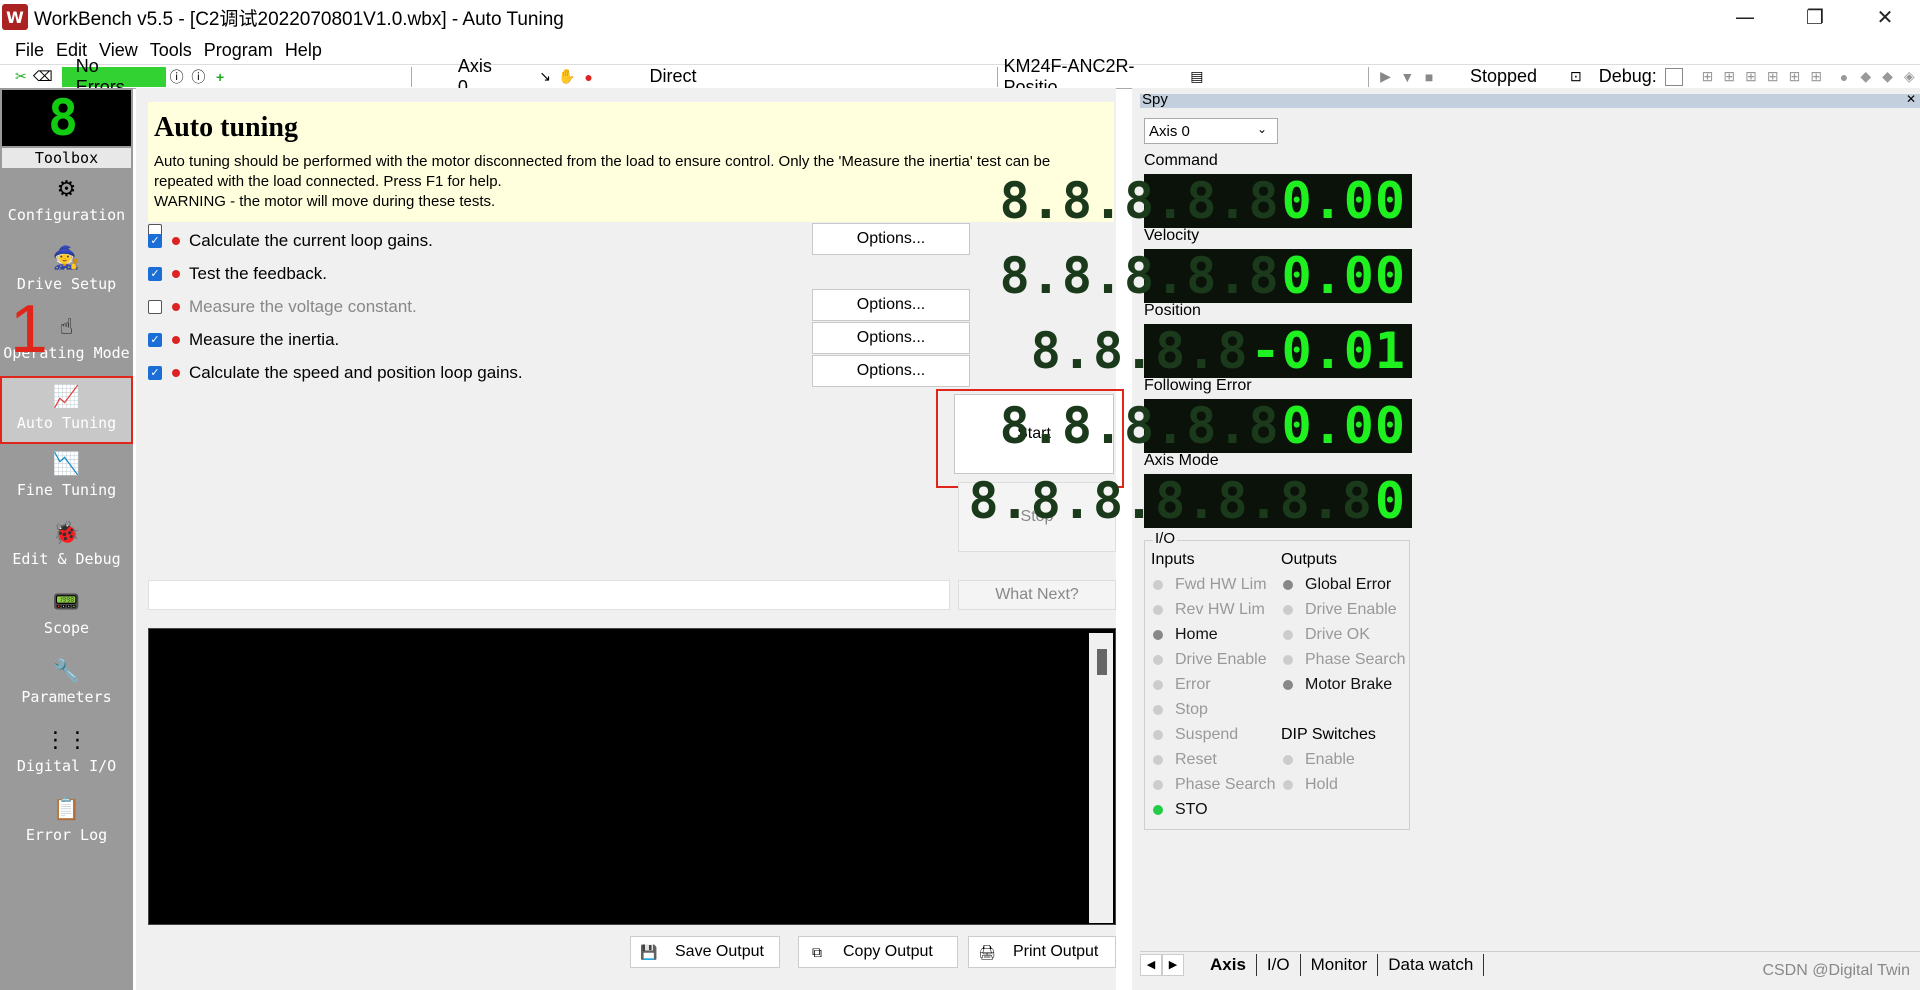 This screenshot has height=990, width=1920. Describe the element at coordinates (1751, 77) in the screenshot. I see `step-in-icon: ⊞` at that location.